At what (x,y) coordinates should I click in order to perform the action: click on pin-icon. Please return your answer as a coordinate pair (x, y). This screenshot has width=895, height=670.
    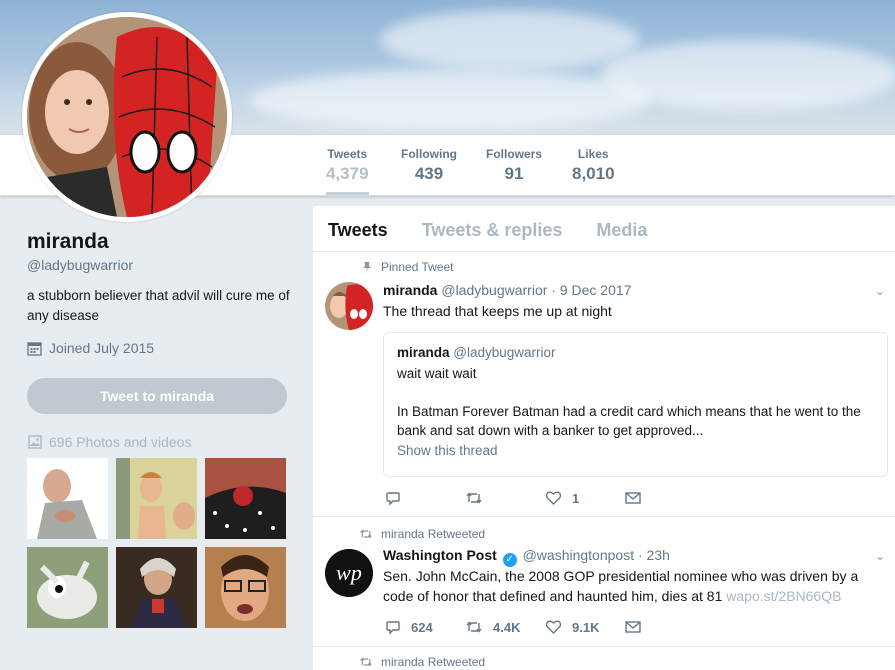
    Looking at the image, I should click on (367, 267).